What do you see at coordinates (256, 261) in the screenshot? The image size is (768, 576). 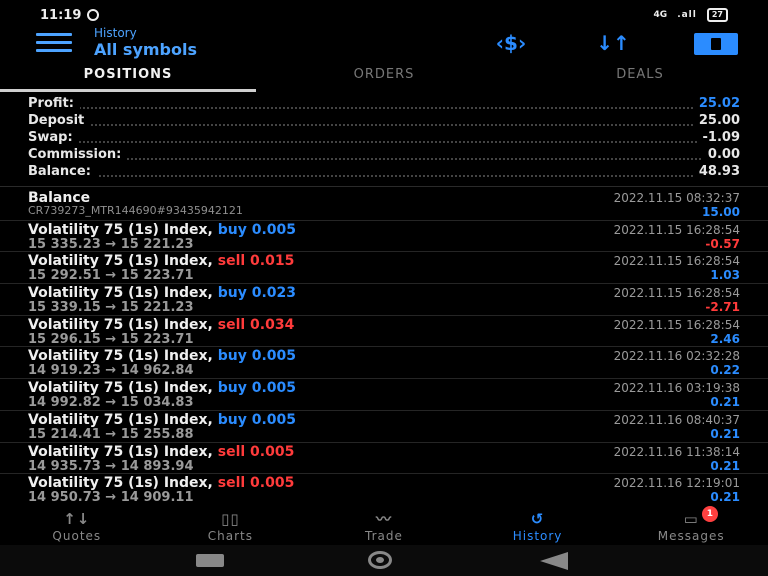 I see `entry-side: sell 0.015` at bounding box center [256, 261].